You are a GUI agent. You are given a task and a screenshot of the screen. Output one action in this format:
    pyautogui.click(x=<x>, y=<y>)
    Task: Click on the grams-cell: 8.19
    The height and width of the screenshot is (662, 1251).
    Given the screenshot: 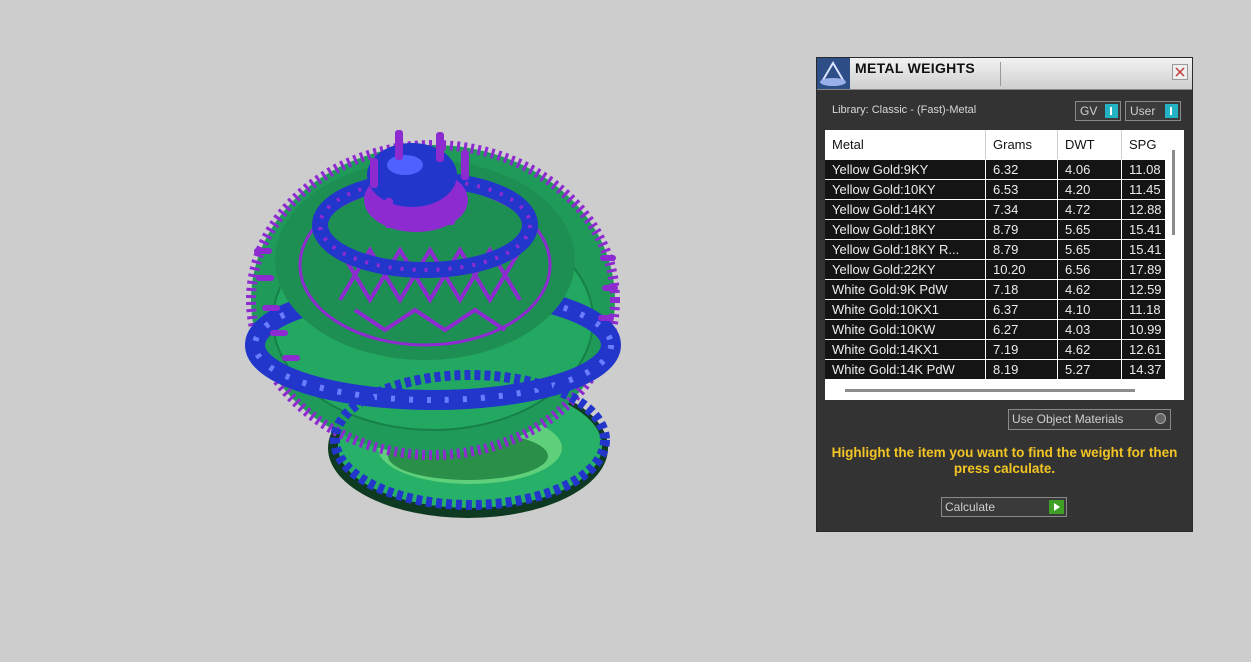 What is the action you would take?
    pyautogui.click(x=1022, y=369)
    